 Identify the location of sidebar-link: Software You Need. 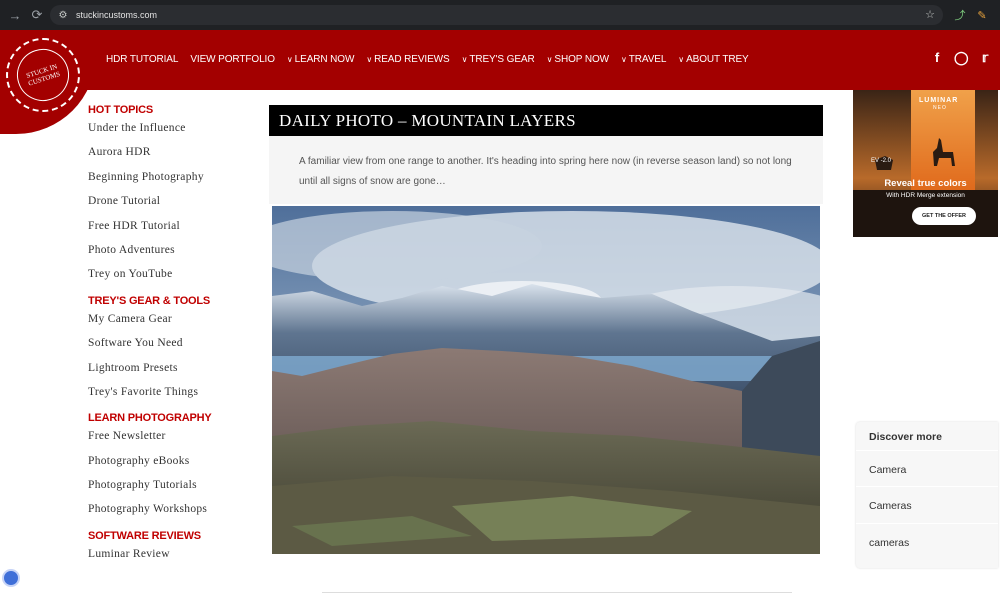
(173, 349).